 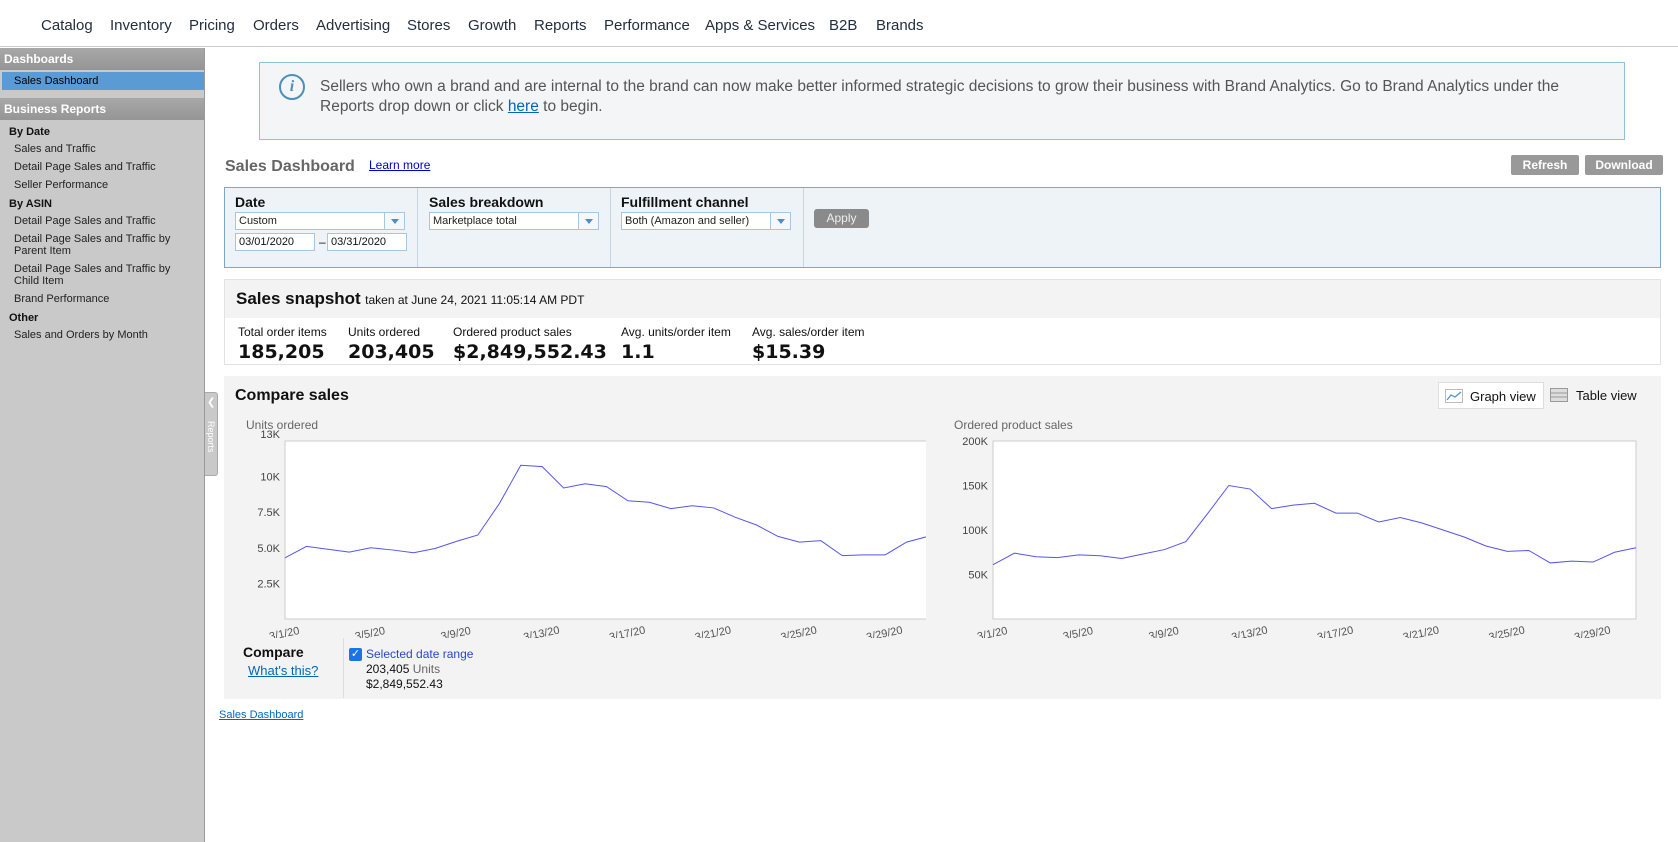 What do you see at coordinates (492, 25) in the screenshot?
I see `nav-item-growth: Growth` at bounding box center [492, 25].